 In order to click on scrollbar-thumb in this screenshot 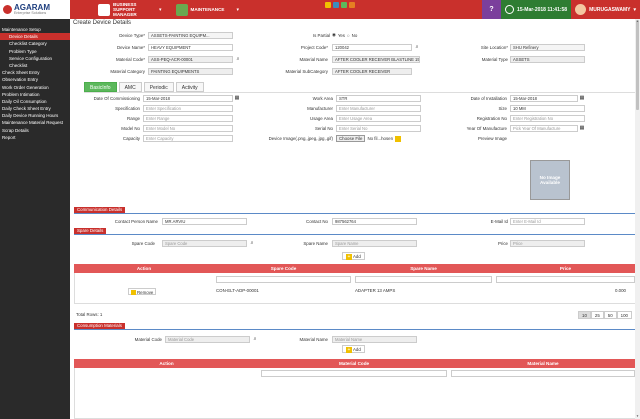, I will do `click(637, 65)`.